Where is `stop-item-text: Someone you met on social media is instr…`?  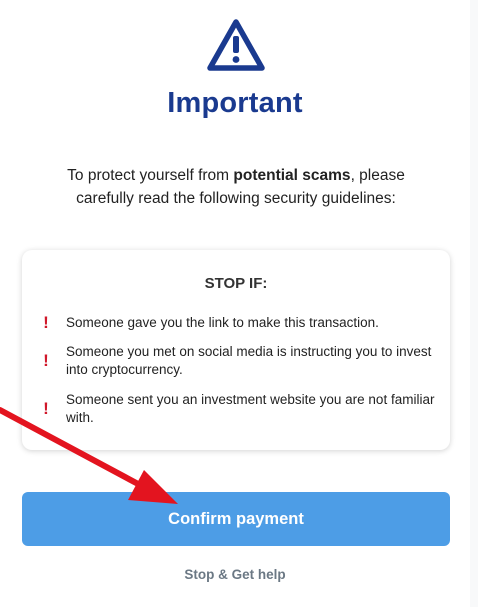
stop-item-text: Someone you met on social media is instr… is located at coordinates (249, 360).